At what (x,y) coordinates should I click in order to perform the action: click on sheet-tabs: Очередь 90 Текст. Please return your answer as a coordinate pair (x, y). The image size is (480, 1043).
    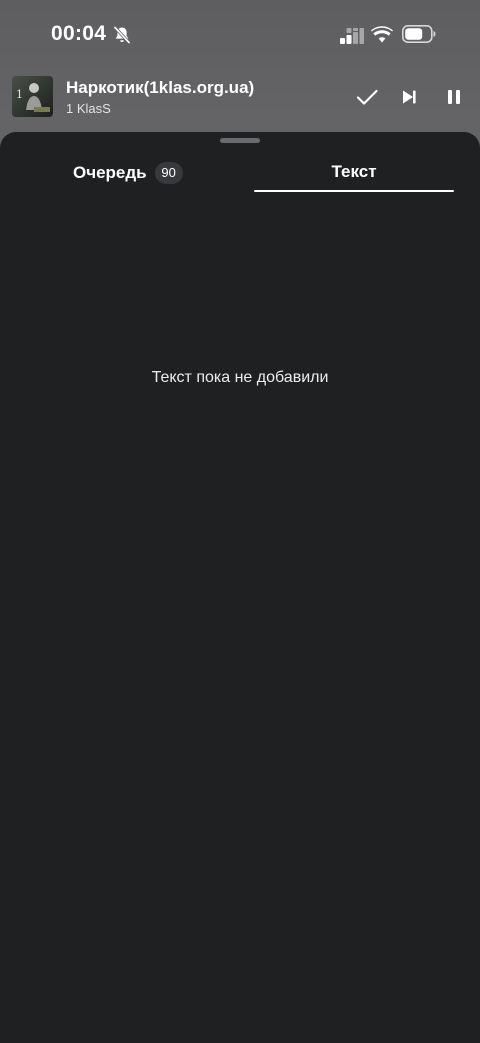
    Looking at the image, I should click on (240, 173).